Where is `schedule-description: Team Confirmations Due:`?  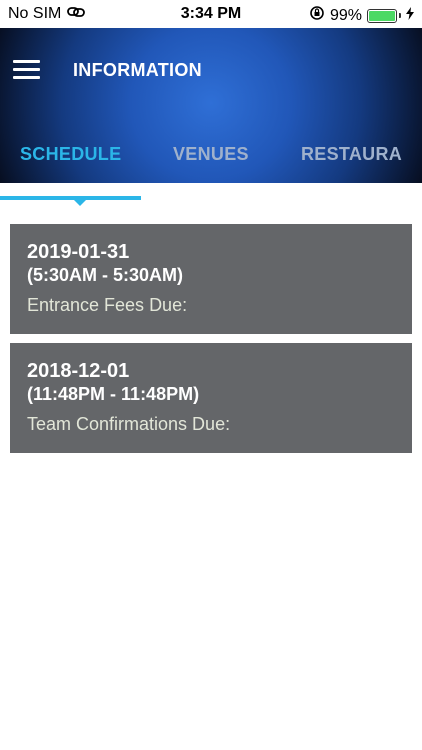
schedule-description: Team Confirmations Due: is located at coordinates (129, 424).